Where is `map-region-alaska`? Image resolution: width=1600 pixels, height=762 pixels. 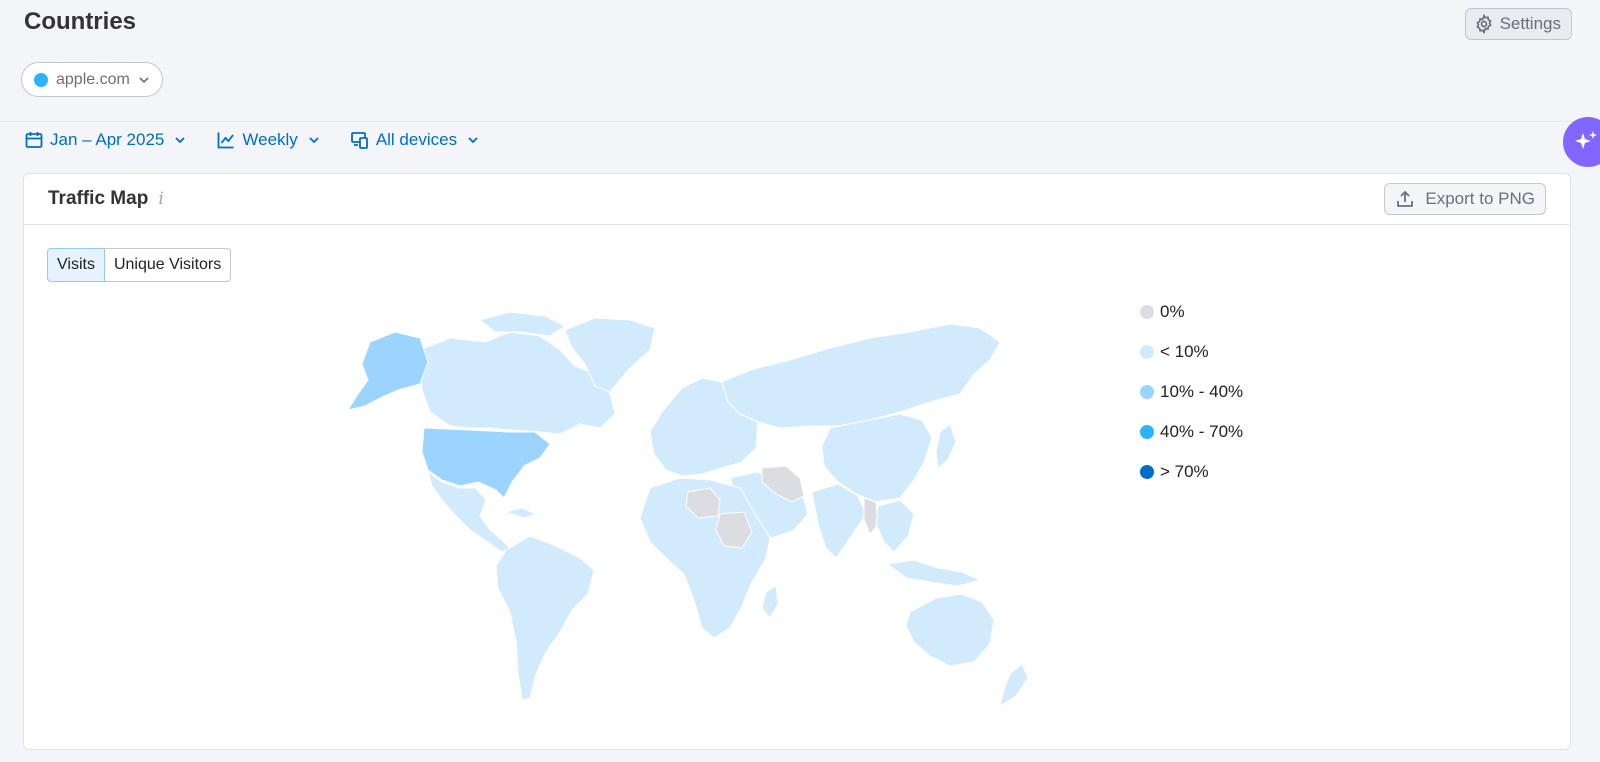
map-region-alaska is located at coordinates (388, 371).